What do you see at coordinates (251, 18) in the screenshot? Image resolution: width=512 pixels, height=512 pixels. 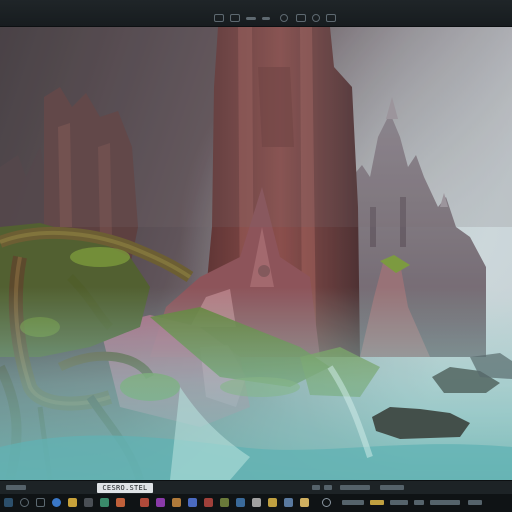 I see `fit-icon` at bounding box center [251, 18].